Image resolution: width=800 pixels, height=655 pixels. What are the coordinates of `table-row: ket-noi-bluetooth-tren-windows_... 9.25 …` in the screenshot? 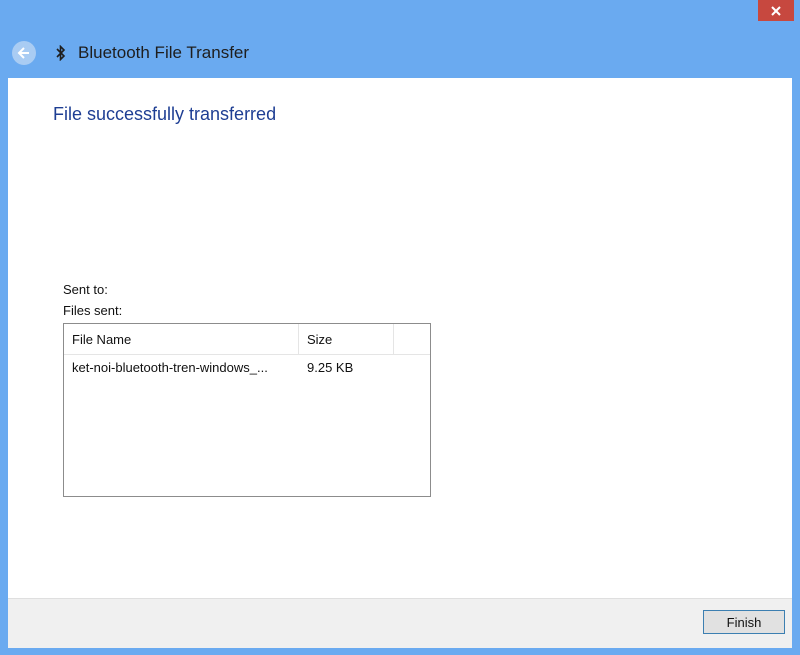 It's located at (247, 367).